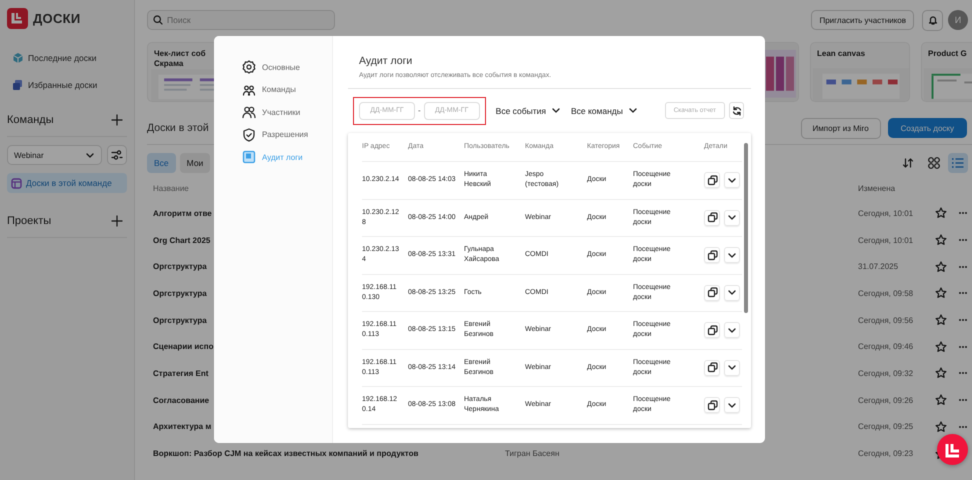 This screenshot has width=972, height=480. Describe the element at coordinates (54, 58) in the screenshot. I see `sidebar-item: Последние доски` at that location.